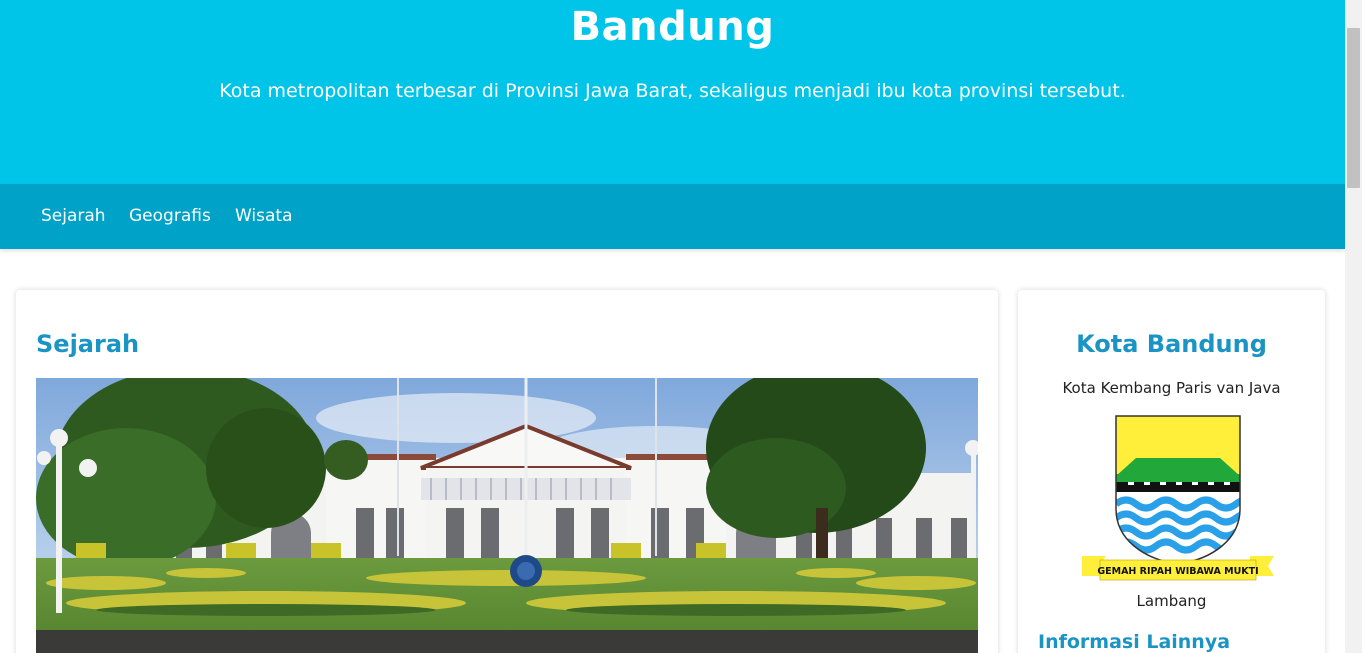  I want to click on emblem-motto: GEMAH RIPAH WIBAWA MUKTI, so click(1177, 571).